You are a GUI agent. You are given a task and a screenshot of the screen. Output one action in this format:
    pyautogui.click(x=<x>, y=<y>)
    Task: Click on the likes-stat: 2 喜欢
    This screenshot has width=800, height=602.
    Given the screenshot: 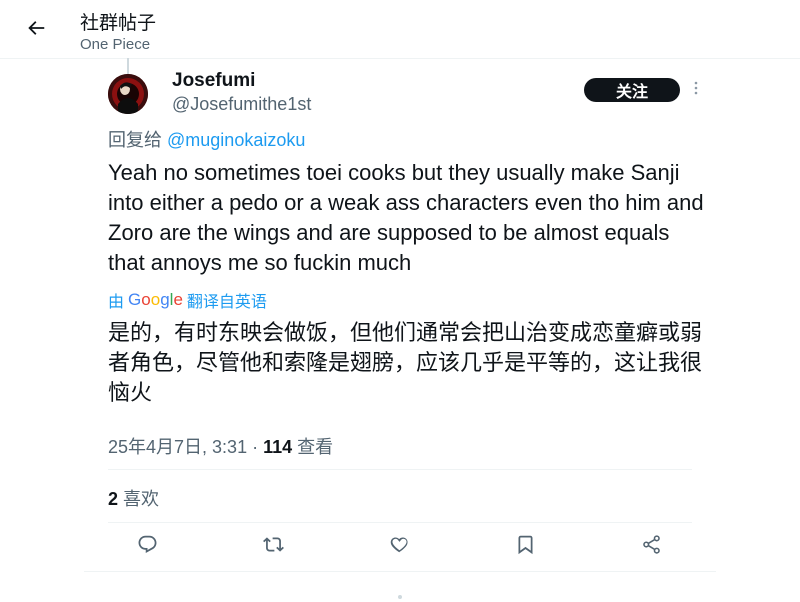 What is the action you would take?
    pyautogui.click(x=133, y=498)
    